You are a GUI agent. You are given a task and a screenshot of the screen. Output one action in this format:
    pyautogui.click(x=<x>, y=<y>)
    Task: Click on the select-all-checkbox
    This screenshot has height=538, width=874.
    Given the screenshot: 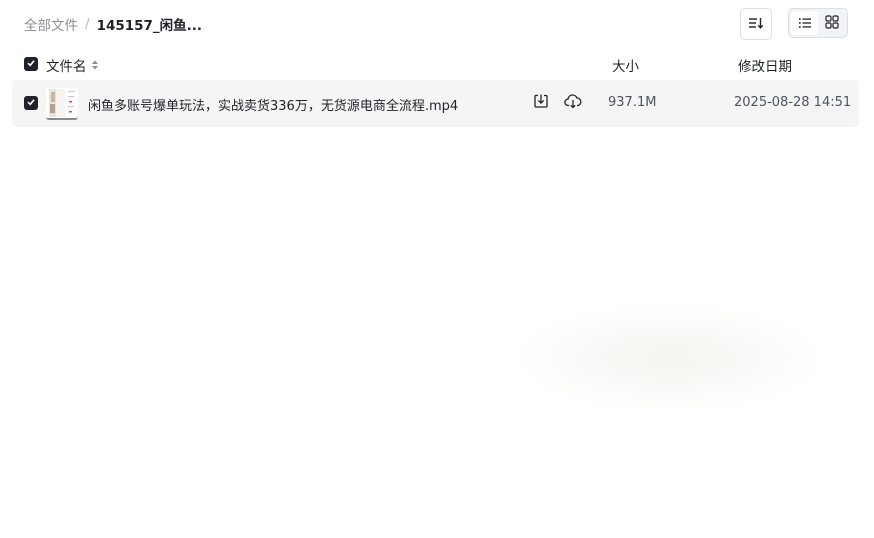 What is the action you would take?
    pyautogui.click(x=31, y=64)
    